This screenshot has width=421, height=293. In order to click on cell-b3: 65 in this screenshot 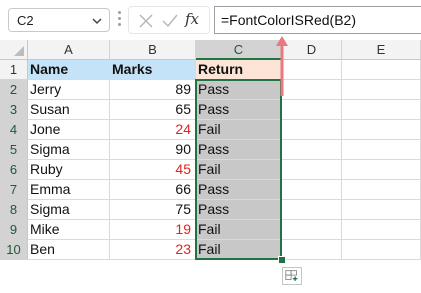, I will do `click(153, 110)`.